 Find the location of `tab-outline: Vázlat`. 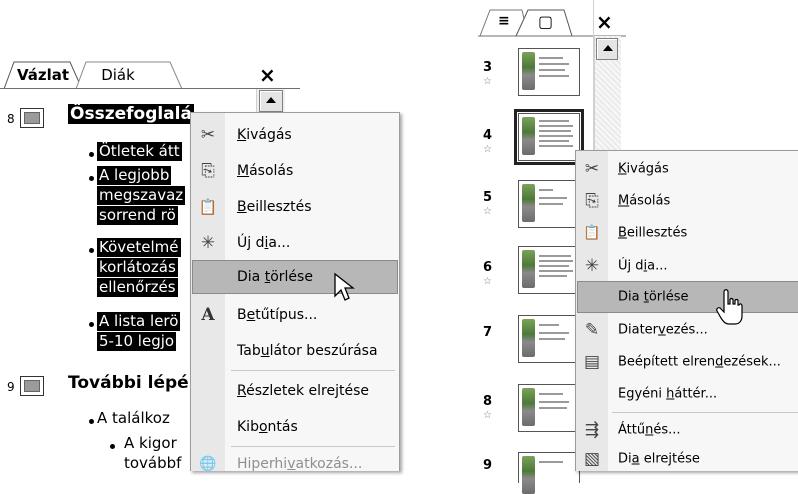

tab-outline: Vázlat is located at coordinates (43, 75).